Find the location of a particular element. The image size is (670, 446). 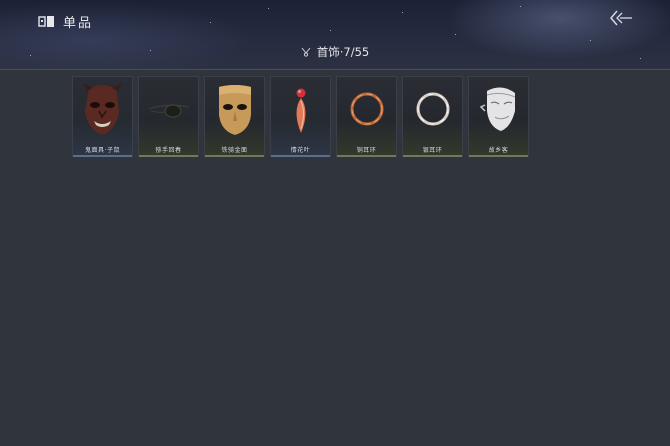

item-grid: 鬼面具·子鼠 猕手回春 铁骑金面 情花叶 铜耳环 银耳环 故乡客 is located at coordinates (300, 116).